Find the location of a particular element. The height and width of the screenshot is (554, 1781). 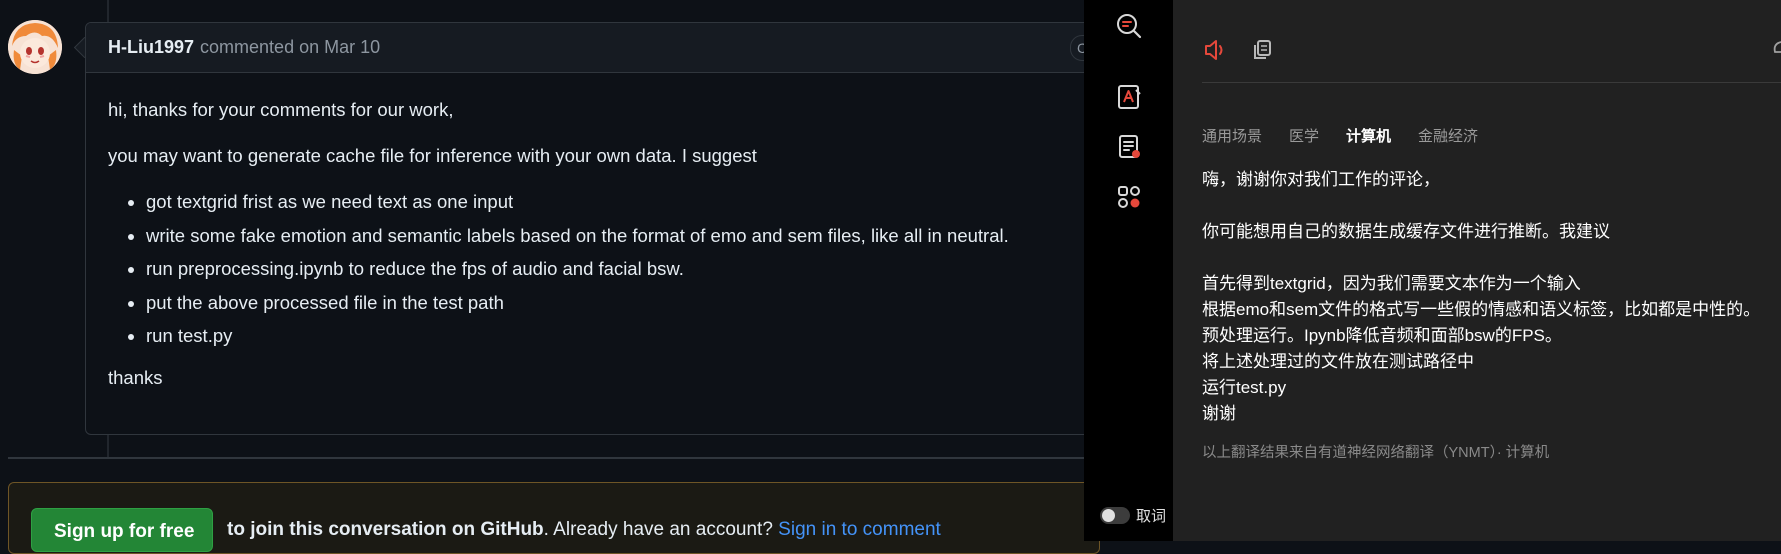

join-text: to join this conversation on GitHub is located at coordinates (385, 529).